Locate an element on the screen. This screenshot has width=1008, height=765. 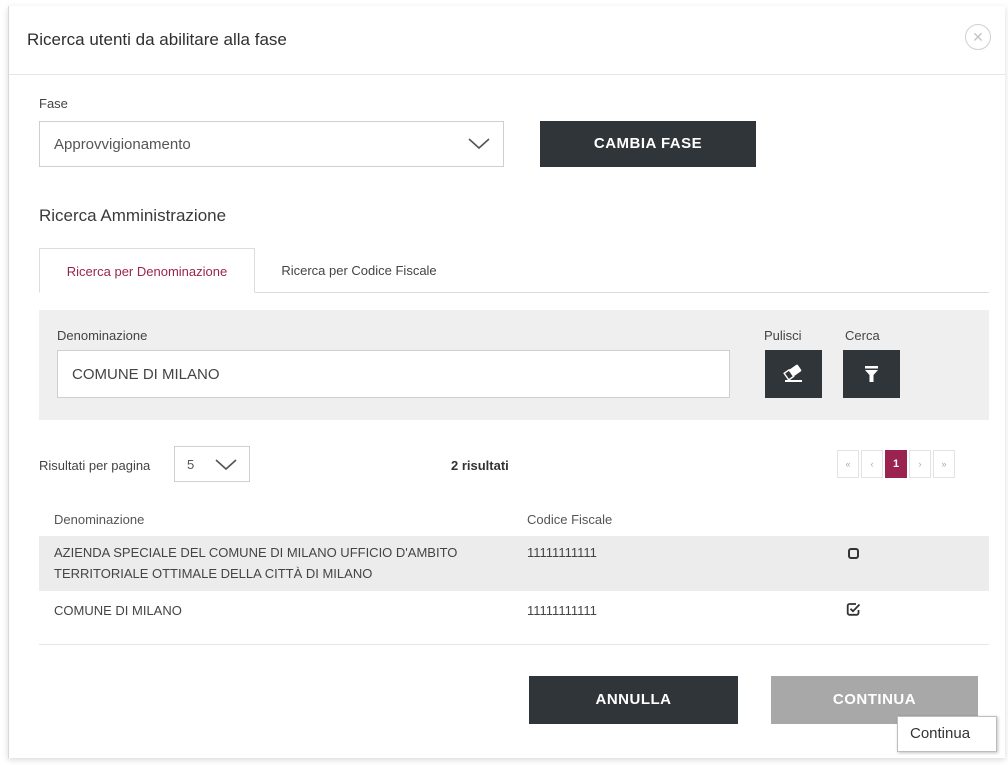
tab-search-by-name: Ricerca per Denominazione is located at coordinates (147, 270).